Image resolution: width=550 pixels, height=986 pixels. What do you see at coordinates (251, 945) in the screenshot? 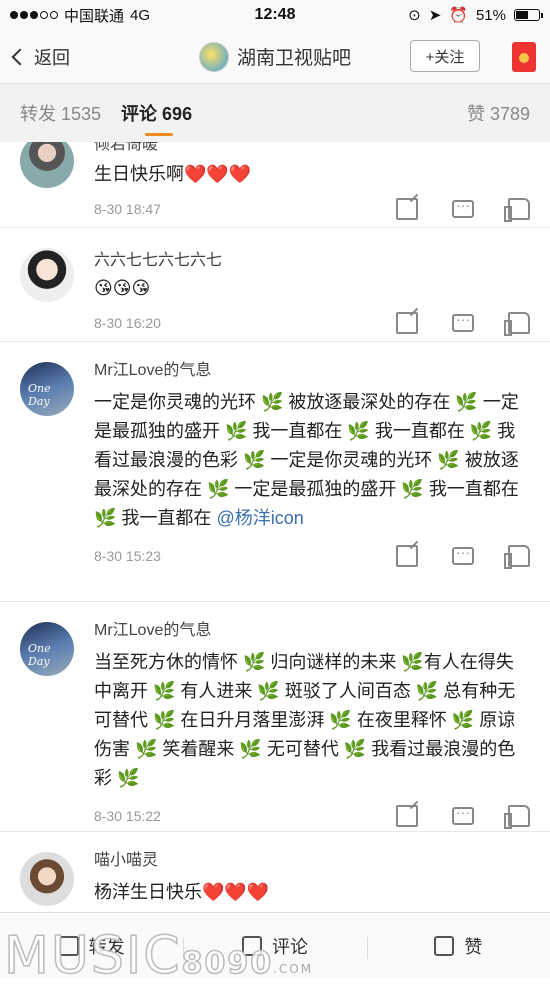
I see `comment-icon` at bounding box center [251, 945].